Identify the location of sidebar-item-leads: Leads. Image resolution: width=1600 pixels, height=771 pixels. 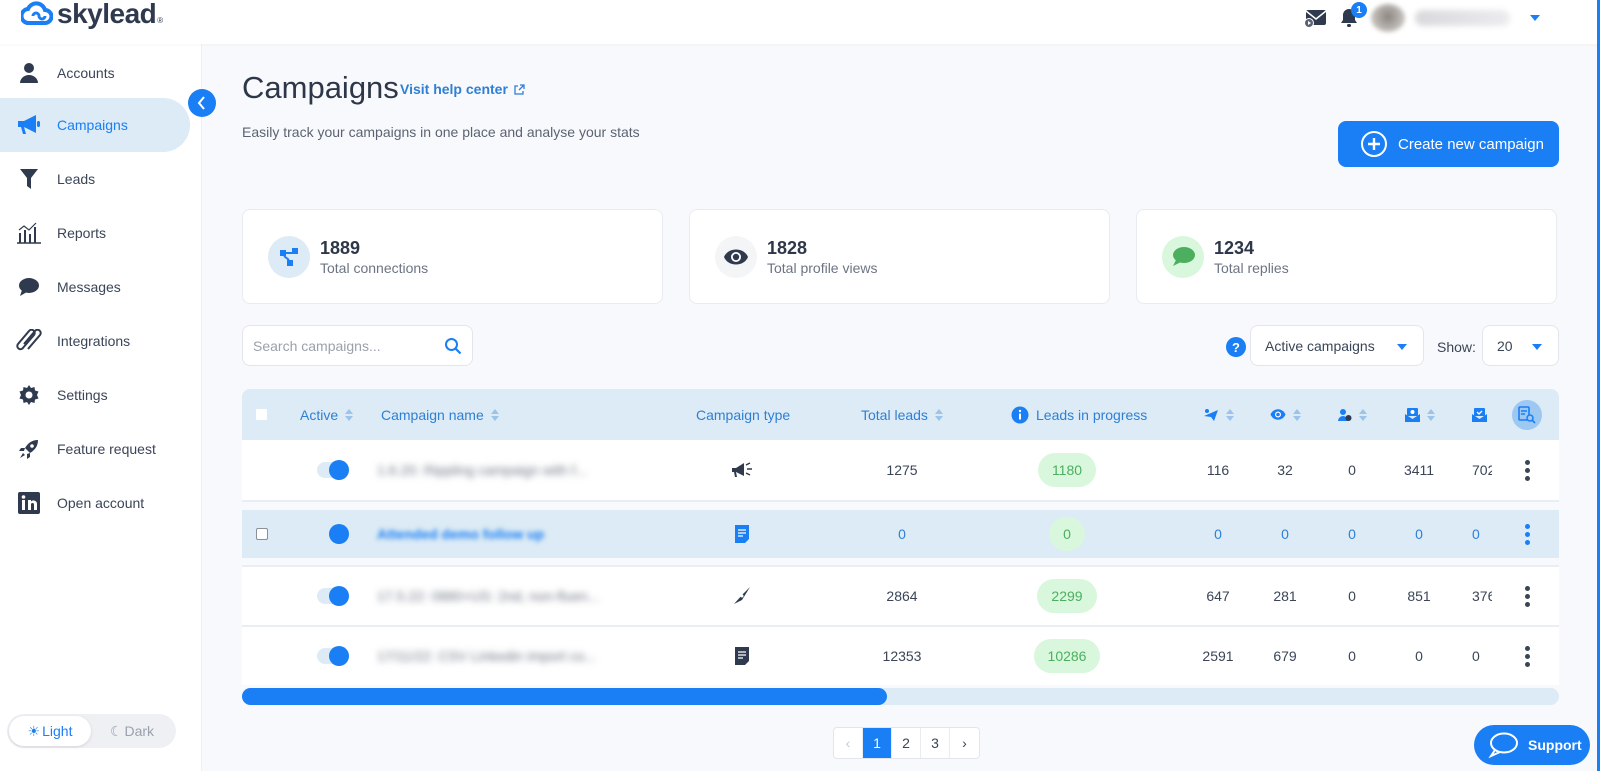
(95, 179).